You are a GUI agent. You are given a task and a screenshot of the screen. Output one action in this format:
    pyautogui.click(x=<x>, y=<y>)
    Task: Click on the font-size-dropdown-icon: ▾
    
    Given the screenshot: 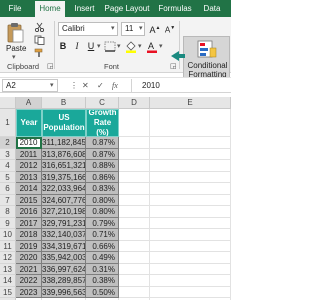 What is the action you would take?
    pyautogui.click(x=141, y=28)
    